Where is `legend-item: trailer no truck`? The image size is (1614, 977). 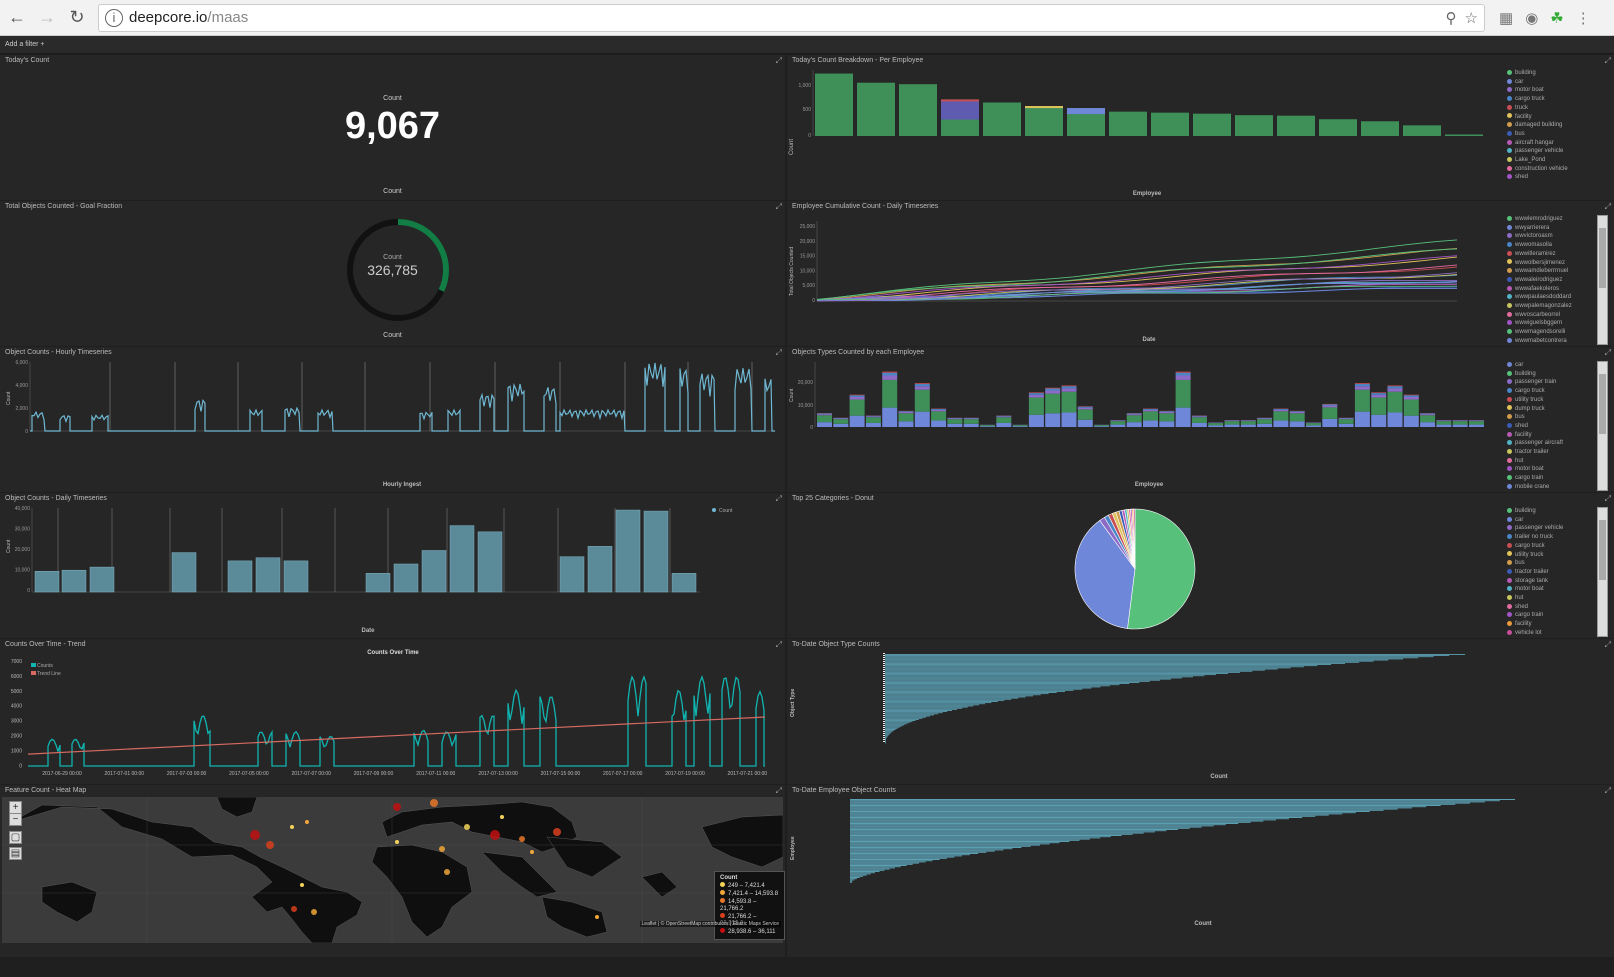
legend-item: trailer no truck is located at coordinates (1535, 537).